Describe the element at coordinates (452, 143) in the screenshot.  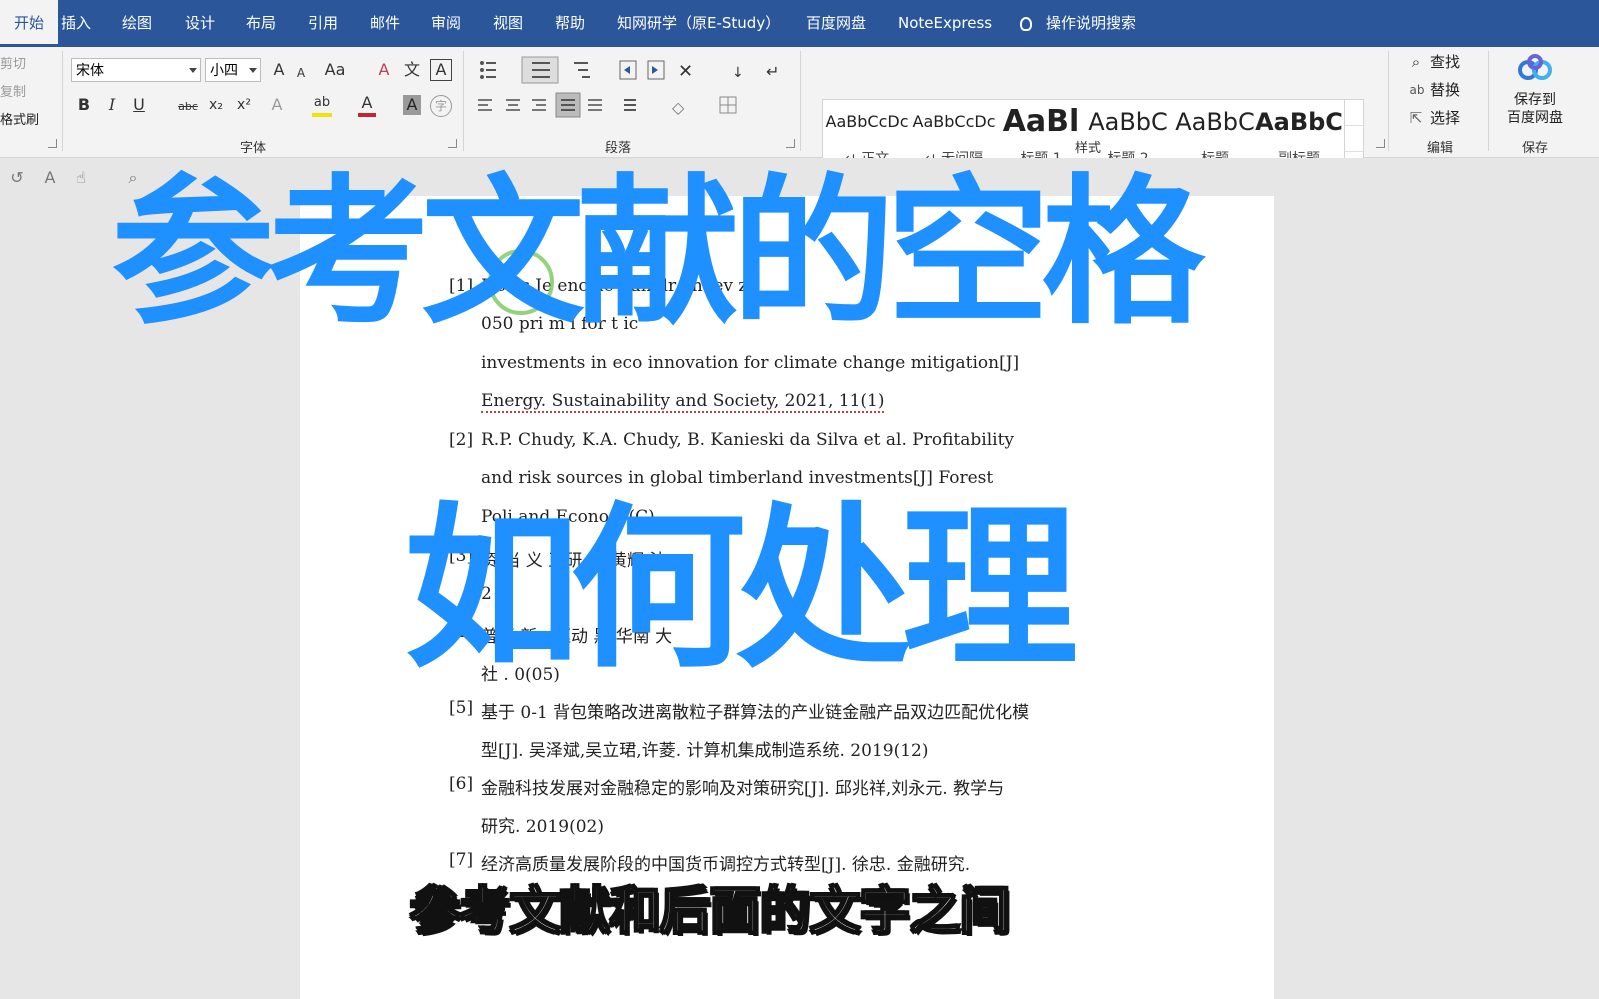
I see `font-launcher-icon` at that location.